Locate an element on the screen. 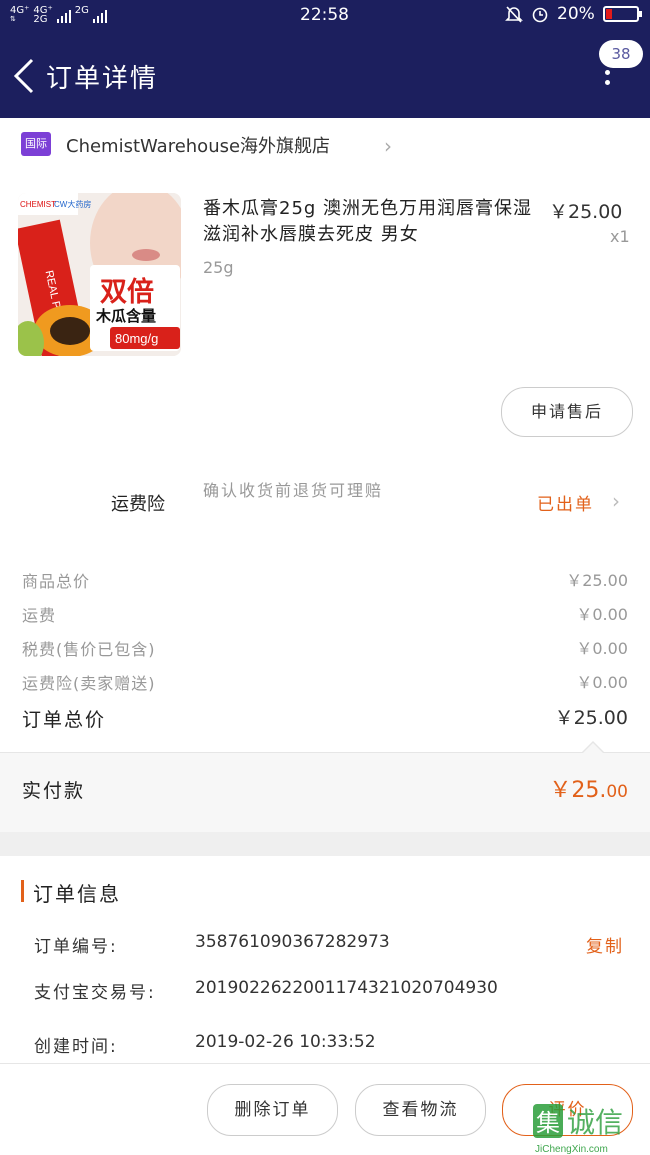  created-time-value: 2019-02-26 10:33:52 is located at coordinates (285, 1042).